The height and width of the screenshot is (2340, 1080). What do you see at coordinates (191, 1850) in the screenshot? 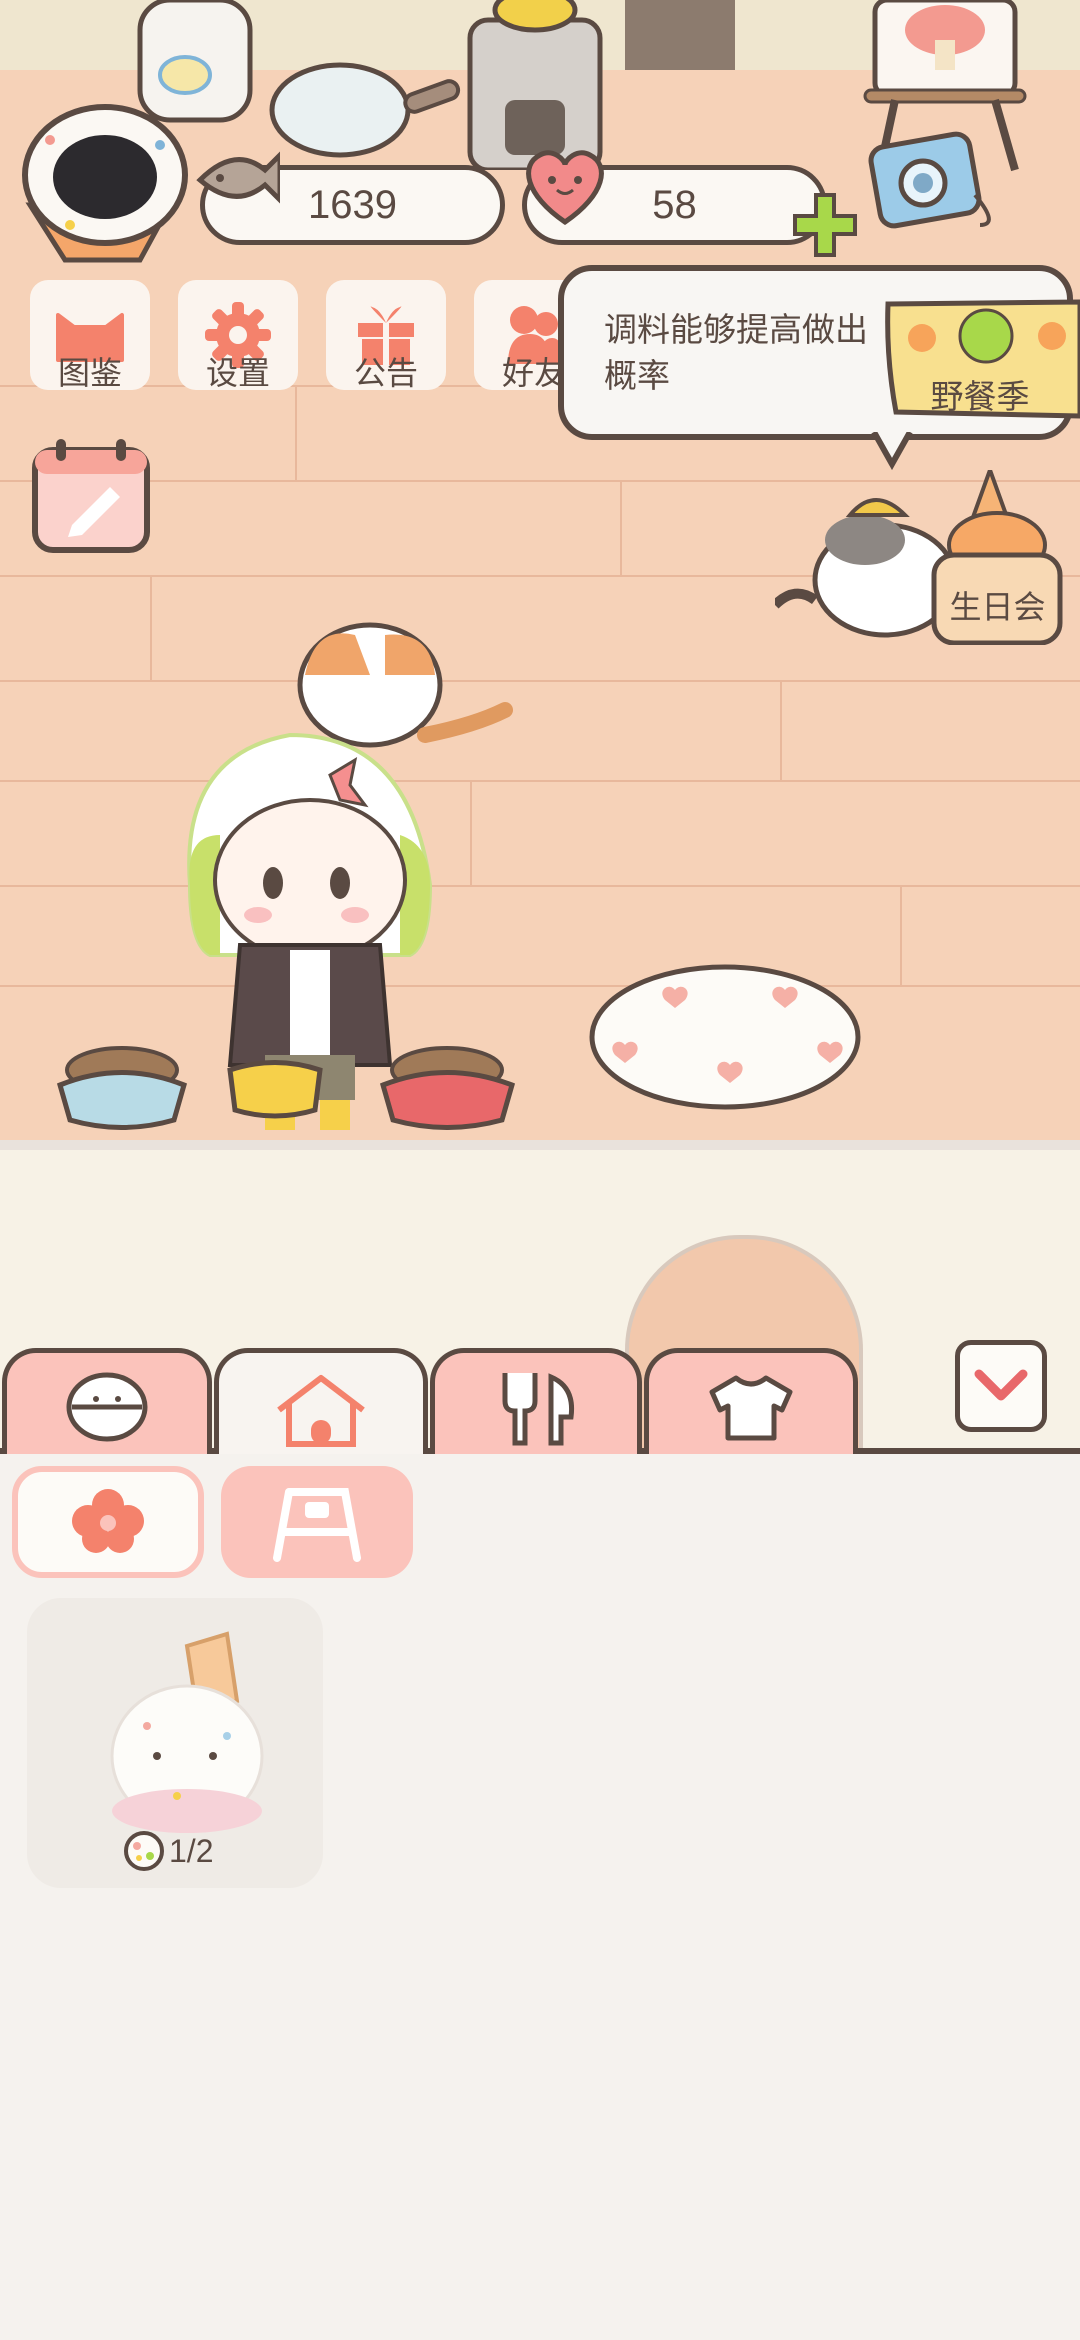
I see `item-count: 1/2` at bounding box center [191, 1850].